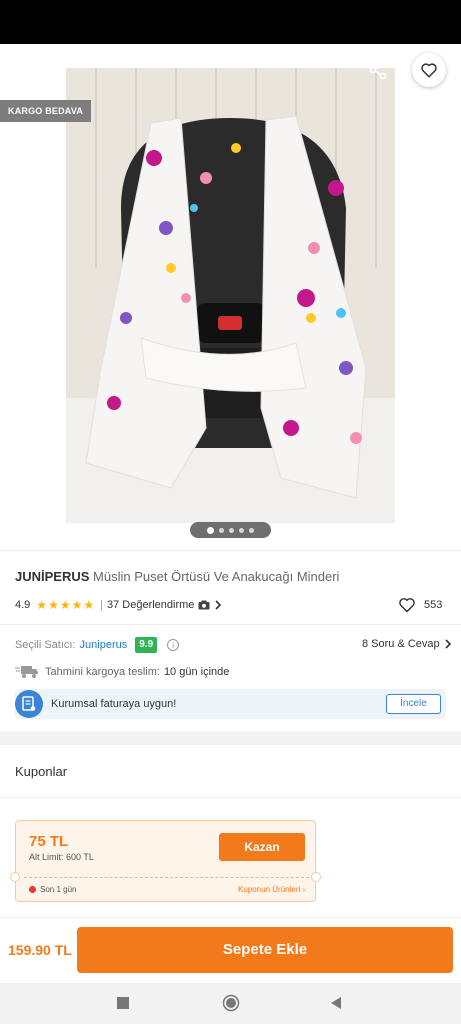 The height and width of the screenshot is (1024, 461). Describe the element at coordinates (32, 889) in the screenshot. I see `clock-icon` at that location.